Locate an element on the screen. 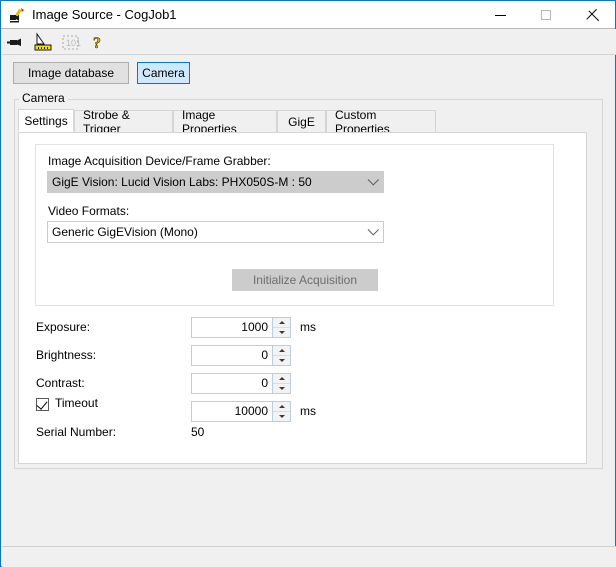  tab-gige: GigE is located at coordinates (301, 121).